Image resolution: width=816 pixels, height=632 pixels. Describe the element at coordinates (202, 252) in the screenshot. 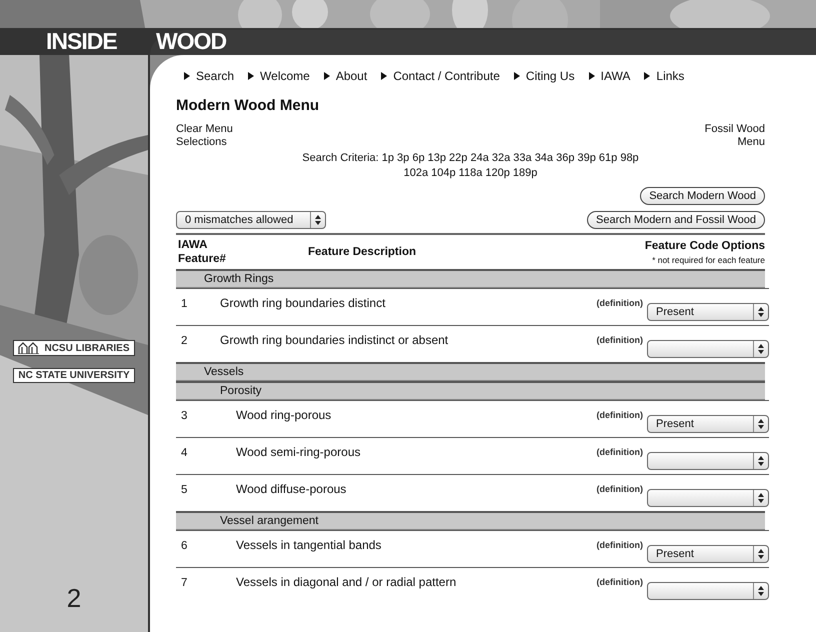

I see `column-header: IAWA Feature#` at that location.